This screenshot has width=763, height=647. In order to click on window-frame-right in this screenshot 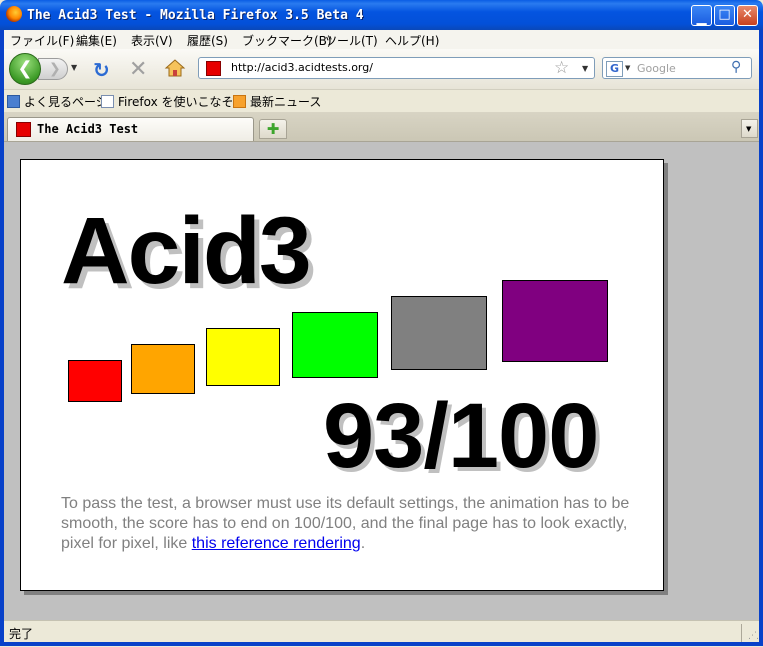, I will do `click(761, 338)`.